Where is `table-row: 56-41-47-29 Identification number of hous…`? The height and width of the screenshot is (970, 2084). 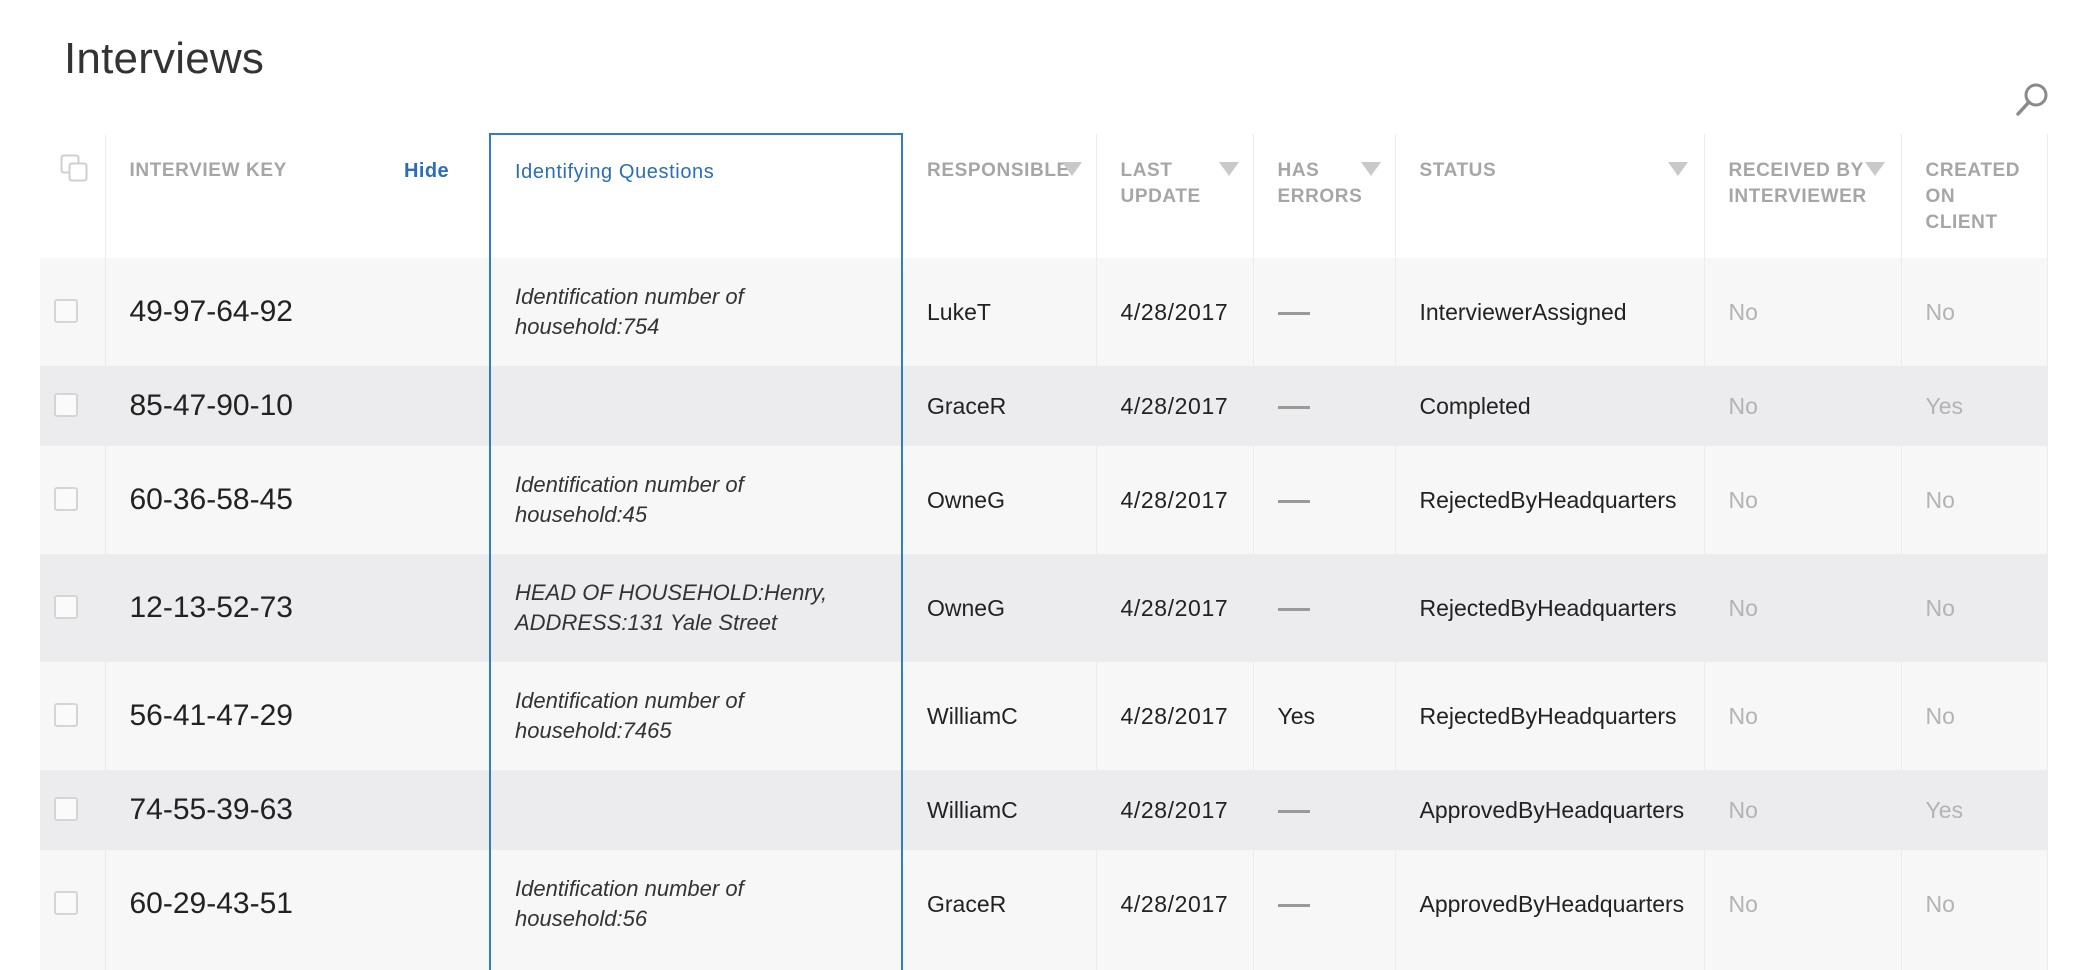
table-row: 56-41-47-29 Identification number of hous… is located at coordinates (1044, 716).